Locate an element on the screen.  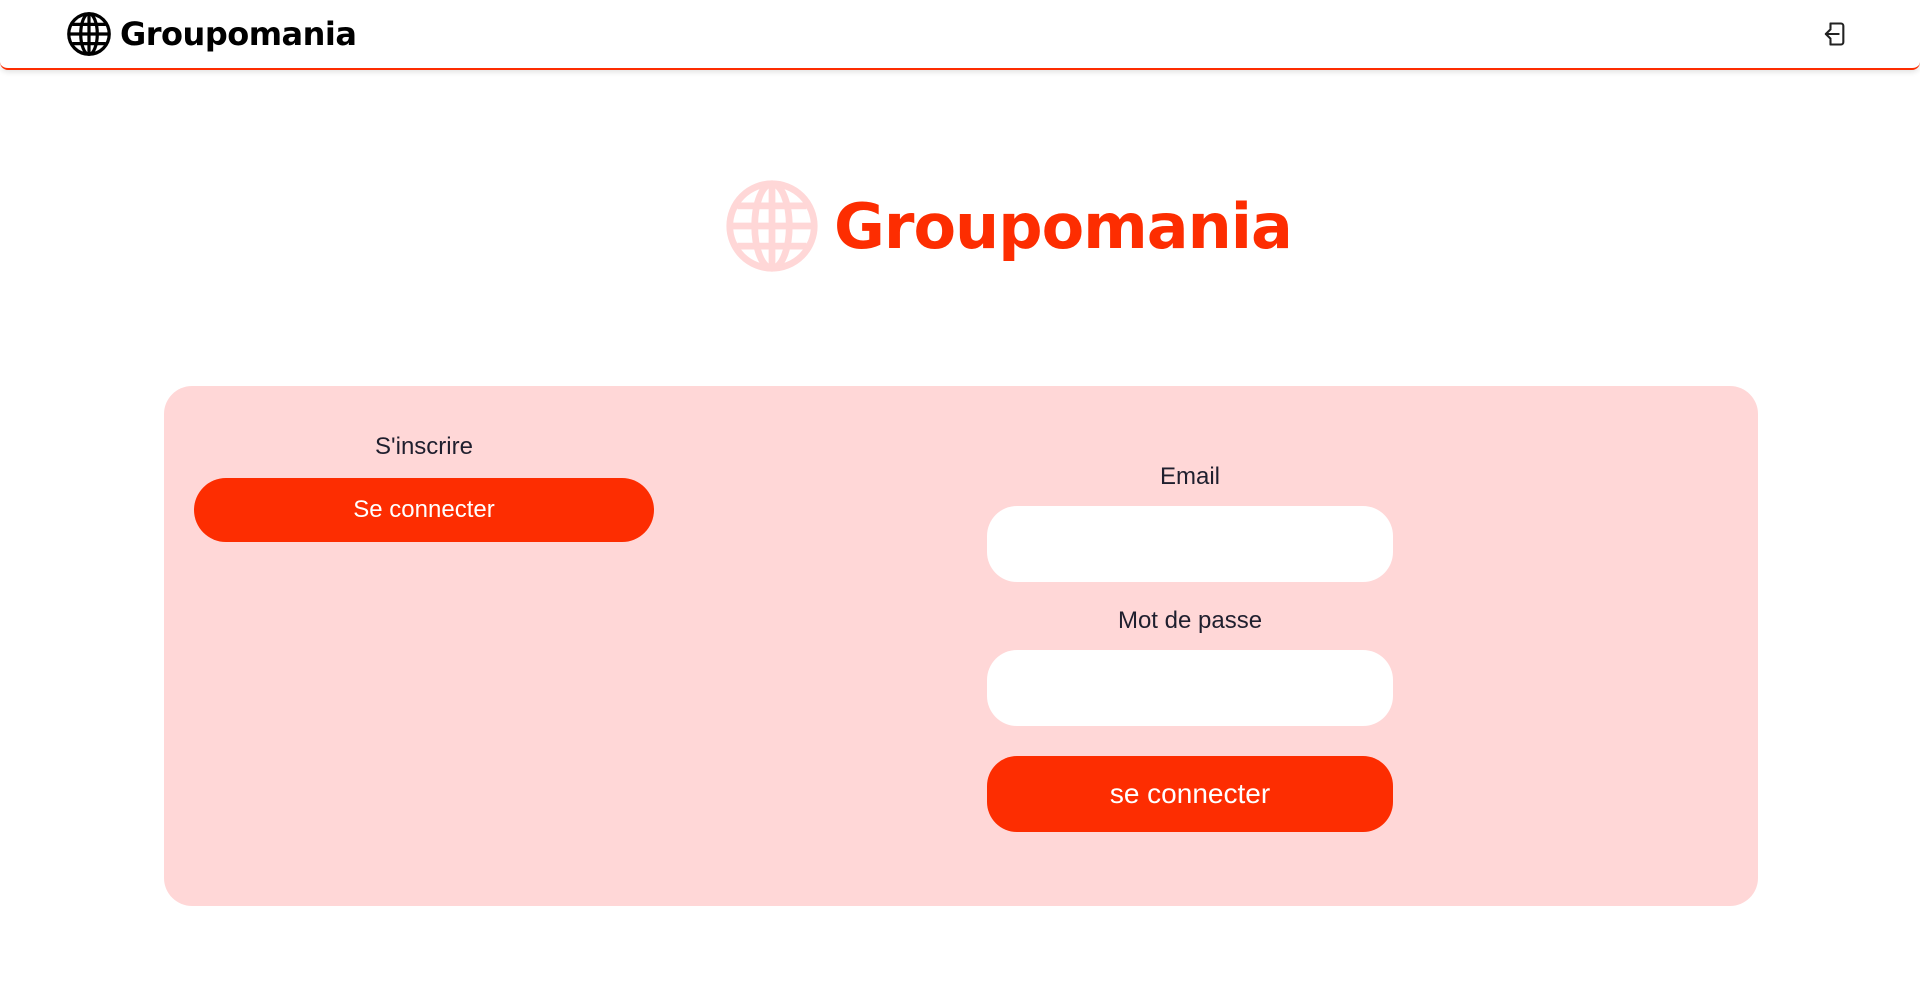
logout-icon is located at coordinates (1834, 34).